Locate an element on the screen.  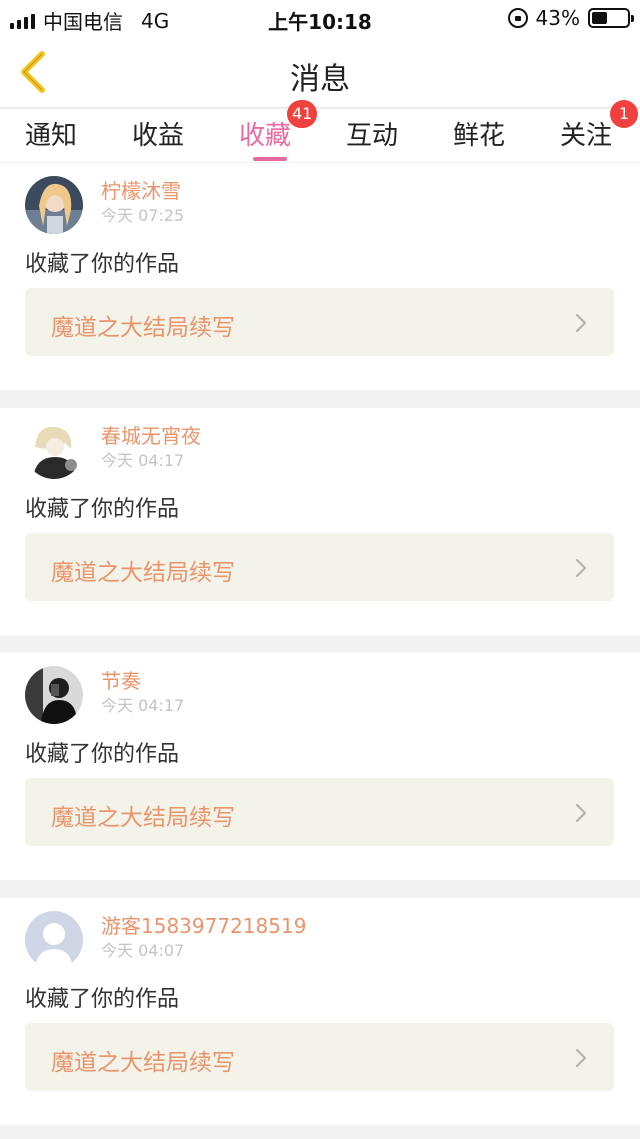
tab-label: 收藏 is located at coordinates (264, 136).